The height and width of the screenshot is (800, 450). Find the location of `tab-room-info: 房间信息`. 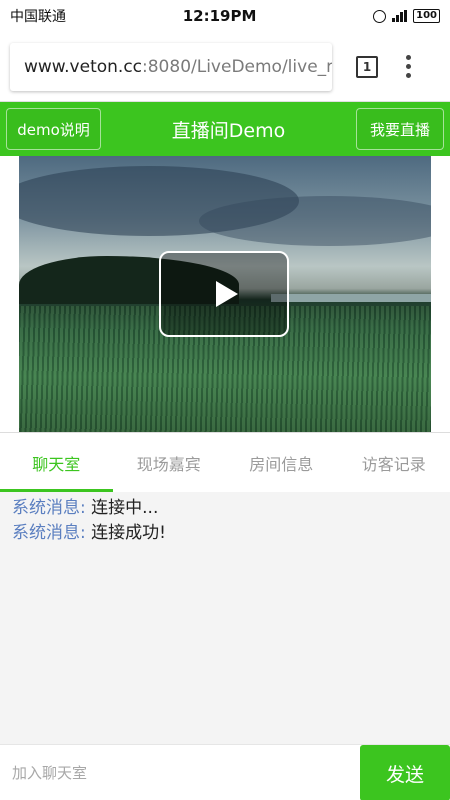

tab-room-info: 房间信息 is located at coordinates (281, 462).